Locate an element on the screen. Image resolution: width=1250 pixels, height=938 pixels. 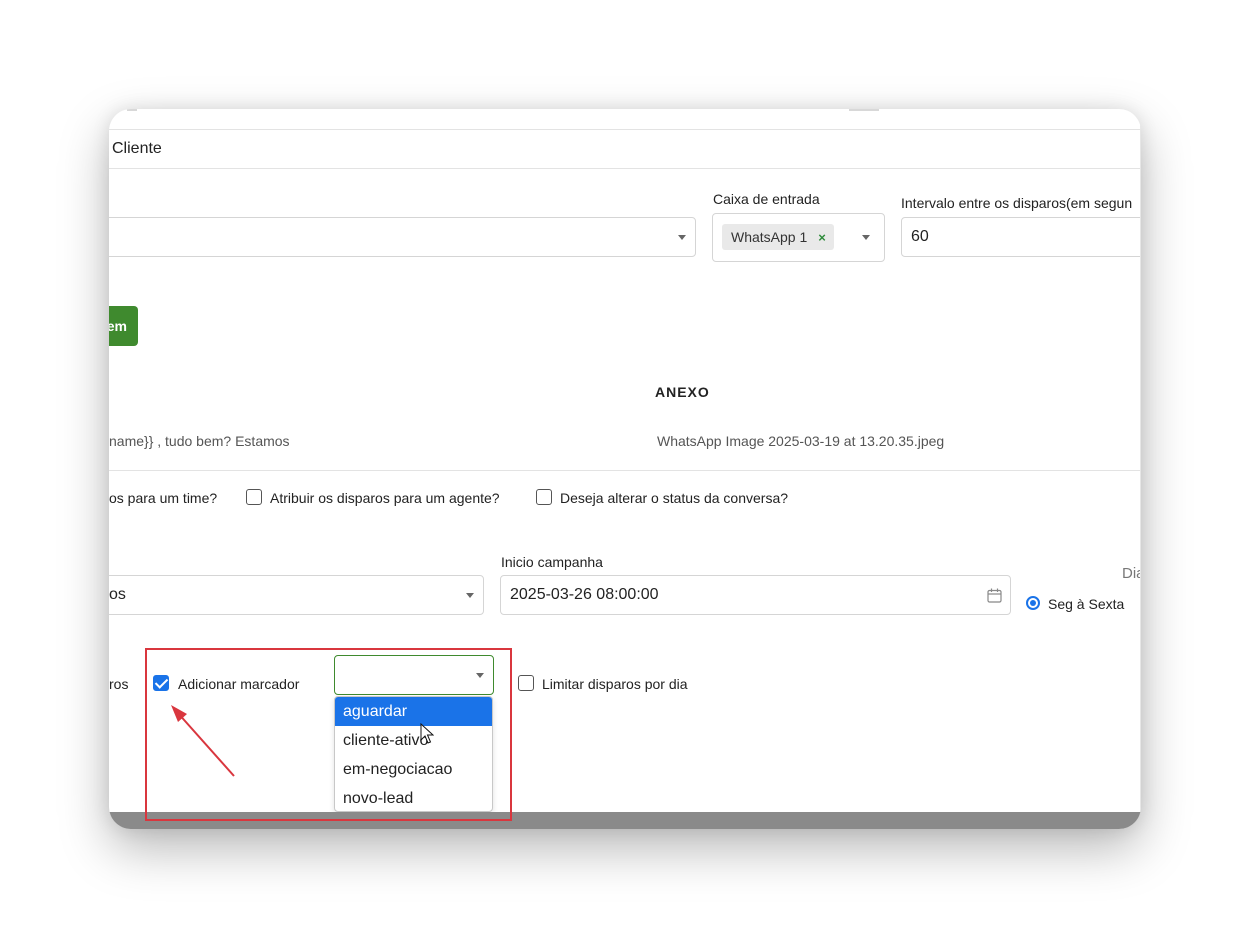
inbox-tag: WhatsApp 1 × is located at coordinates (778, 237).